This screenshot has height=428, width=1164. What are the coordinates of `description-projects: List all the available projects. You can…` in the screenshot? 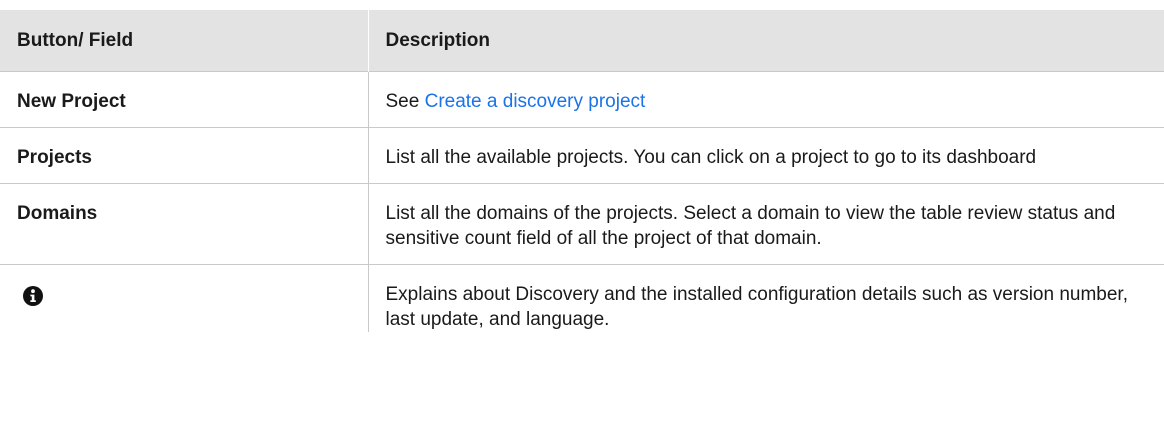 It's located at (711, 157).